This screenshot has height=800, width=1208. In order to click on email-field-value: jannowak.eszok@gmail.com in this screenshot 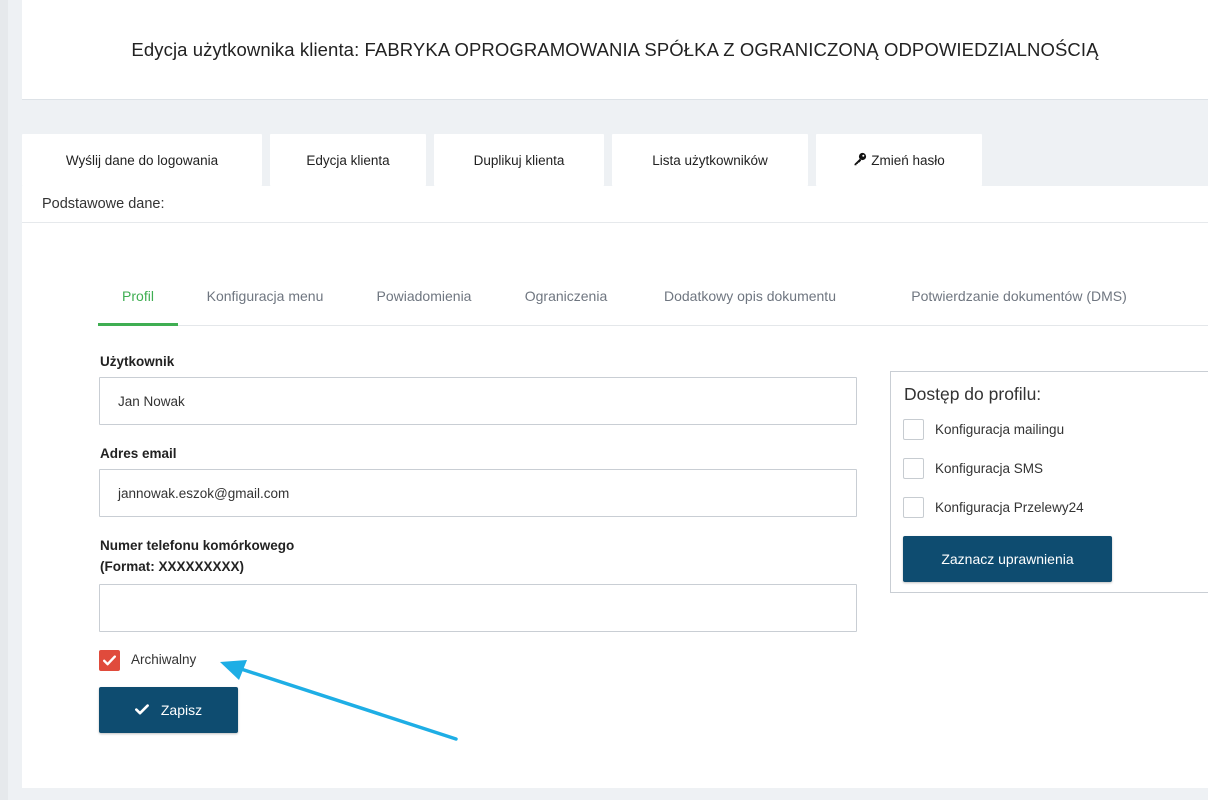, I will do `click(204, 493)`.